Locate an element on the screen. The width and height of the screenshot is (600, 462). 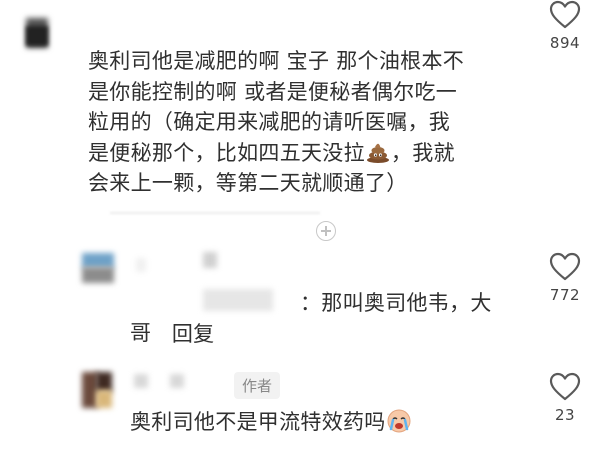
like-count: 894 is located at coordinates (565, 43).